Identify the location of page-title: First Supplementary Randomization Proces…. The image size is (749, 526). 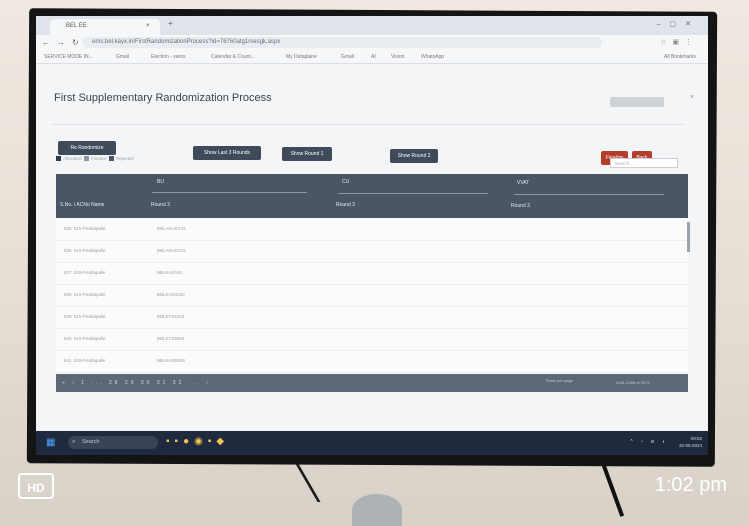
(163, 98).